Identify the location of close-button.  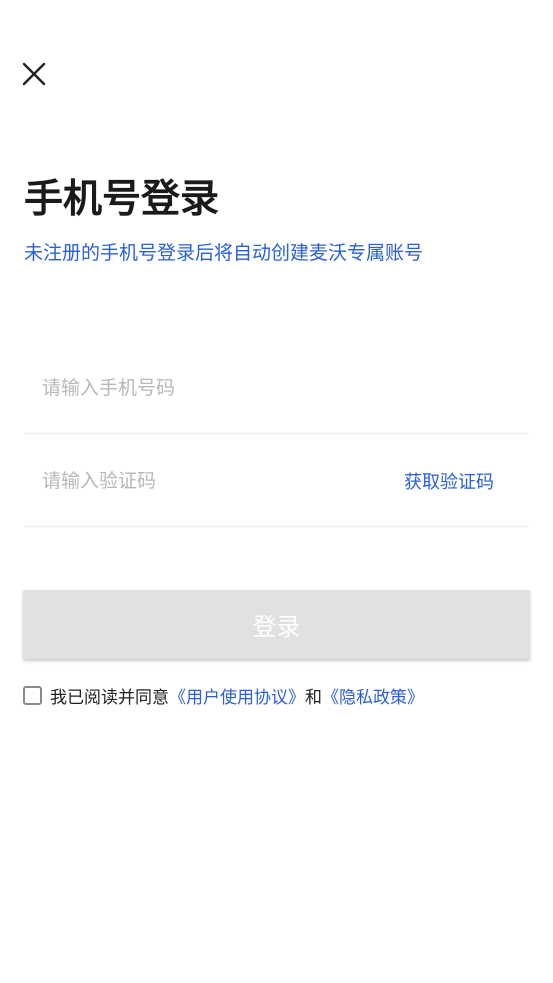
(34, 74).